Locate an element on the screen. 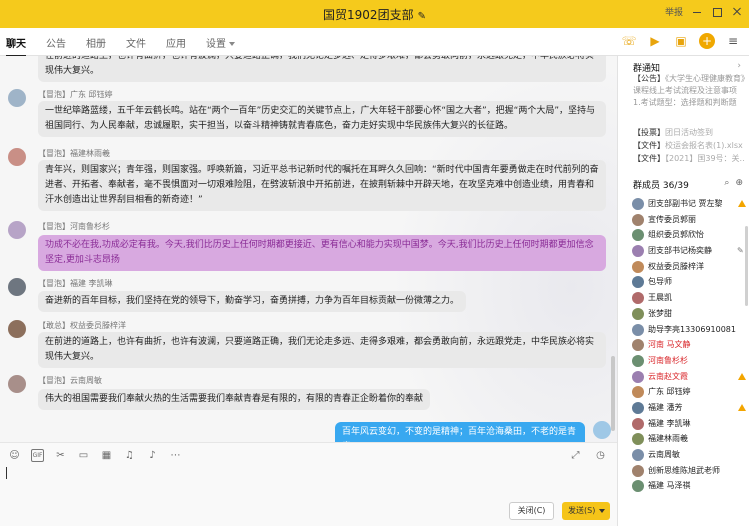 The image size is (749, 526). member-name: 福建林雨羲 is located at coordinates (668, 439).